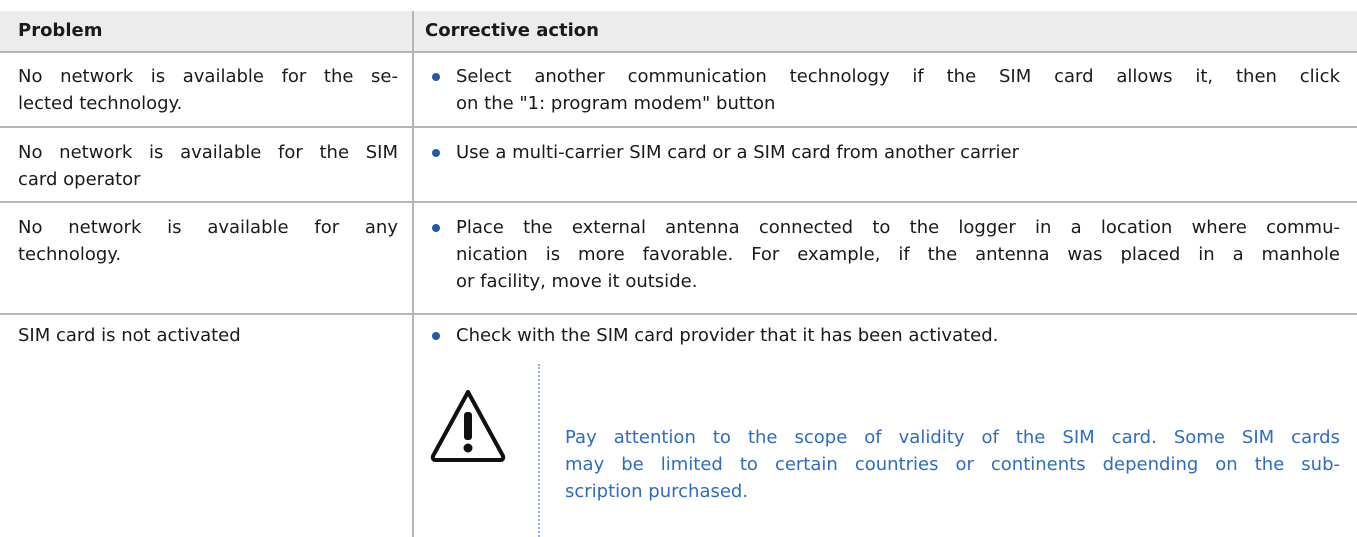  I want to click on row-2-problem-line-1: No network is available for the SIM, so click(208, 152).